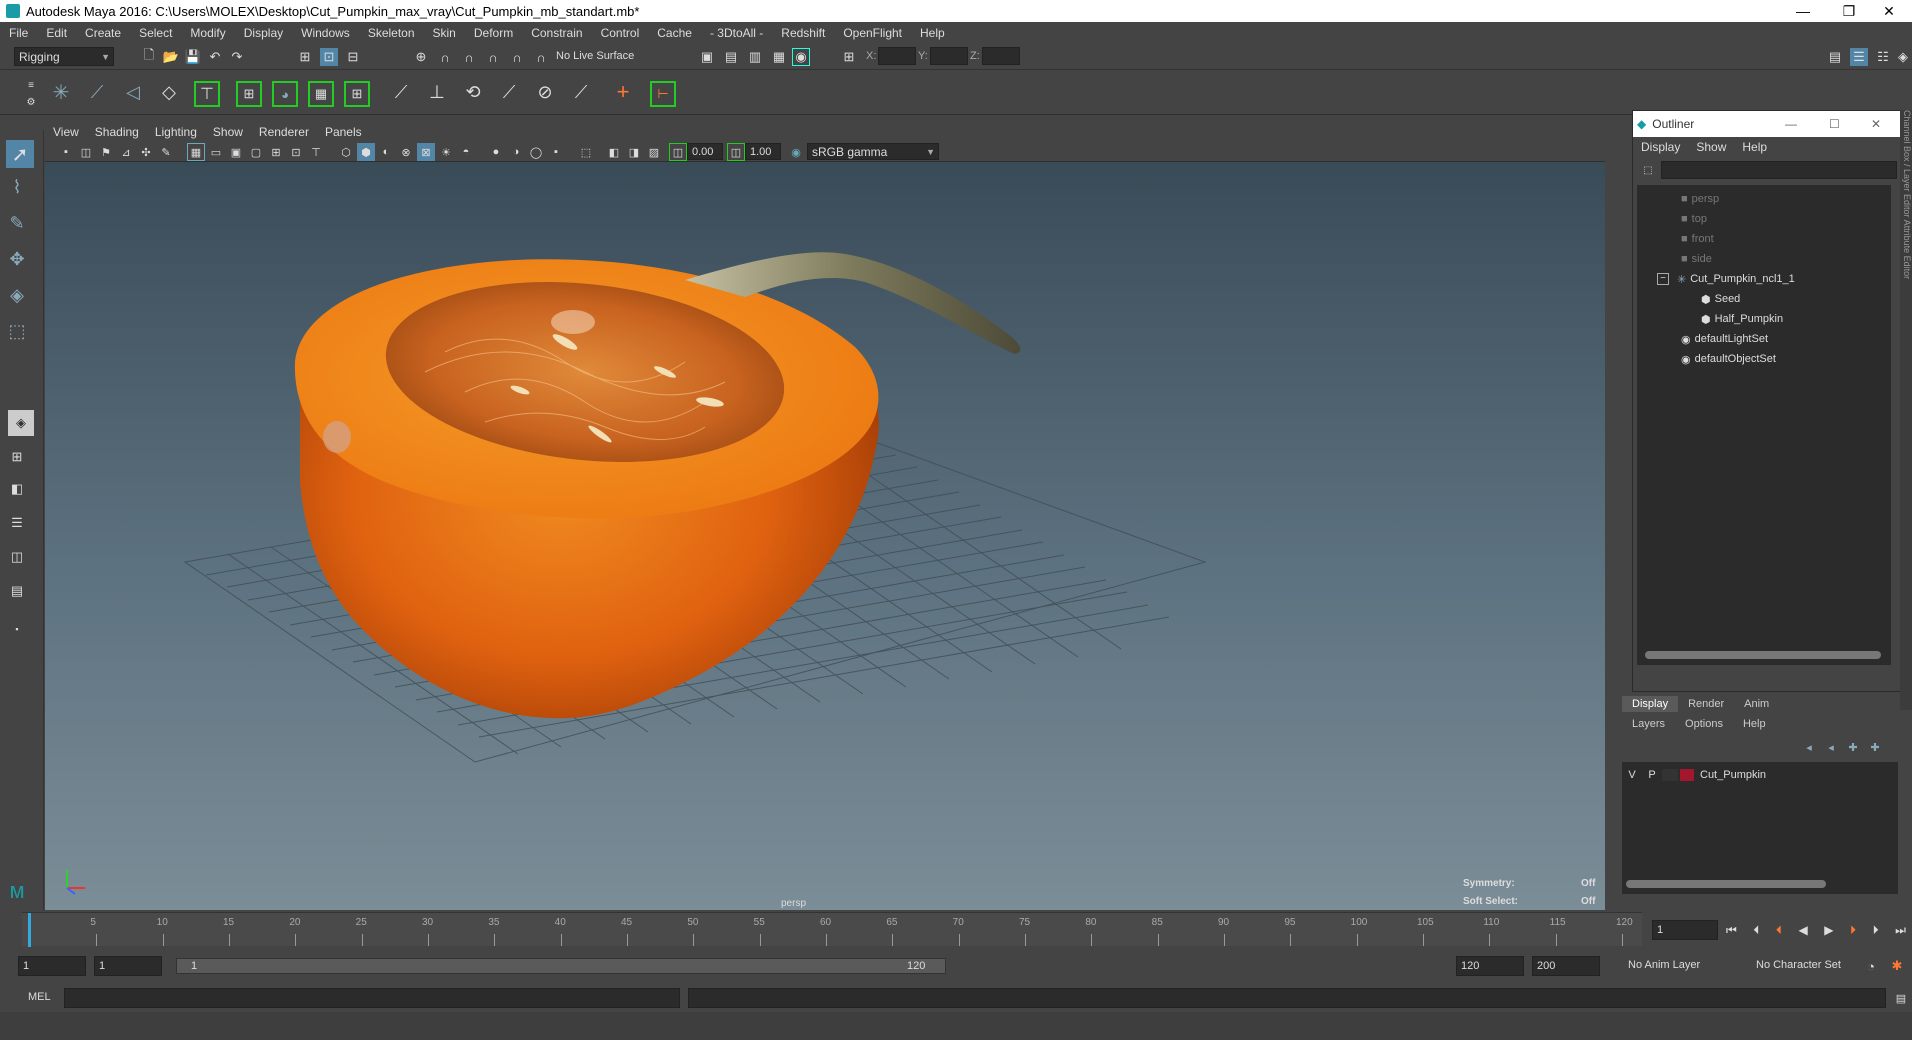  Describe the element at coordinates (86, 152) in the screenshot. I see `camera-attr-icon: ◫` at that location.